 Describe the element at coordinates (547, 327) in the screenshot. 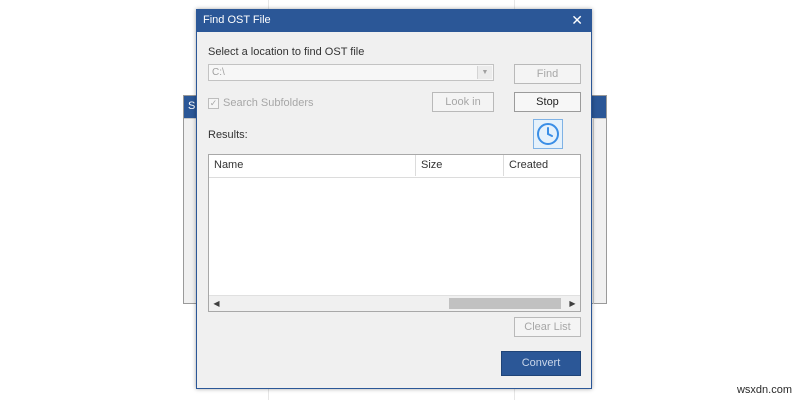

I see `clear-list-button: Clear List` at that location.